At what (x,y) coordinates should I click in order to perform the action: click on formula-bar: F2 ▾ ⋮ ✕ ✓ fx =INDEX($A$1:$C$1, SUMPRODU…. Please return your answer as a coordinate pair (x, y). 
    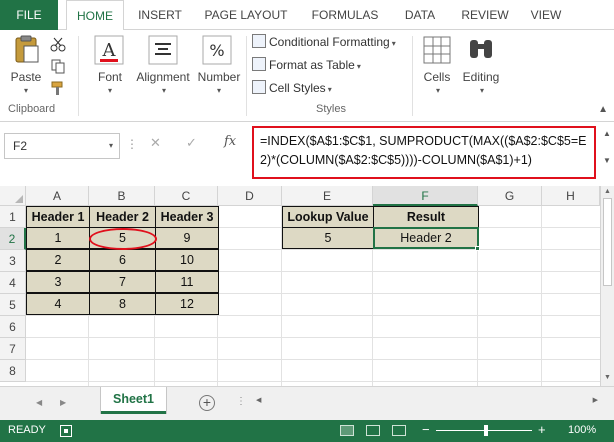
    Looking at the image, I should click on (307, 153).